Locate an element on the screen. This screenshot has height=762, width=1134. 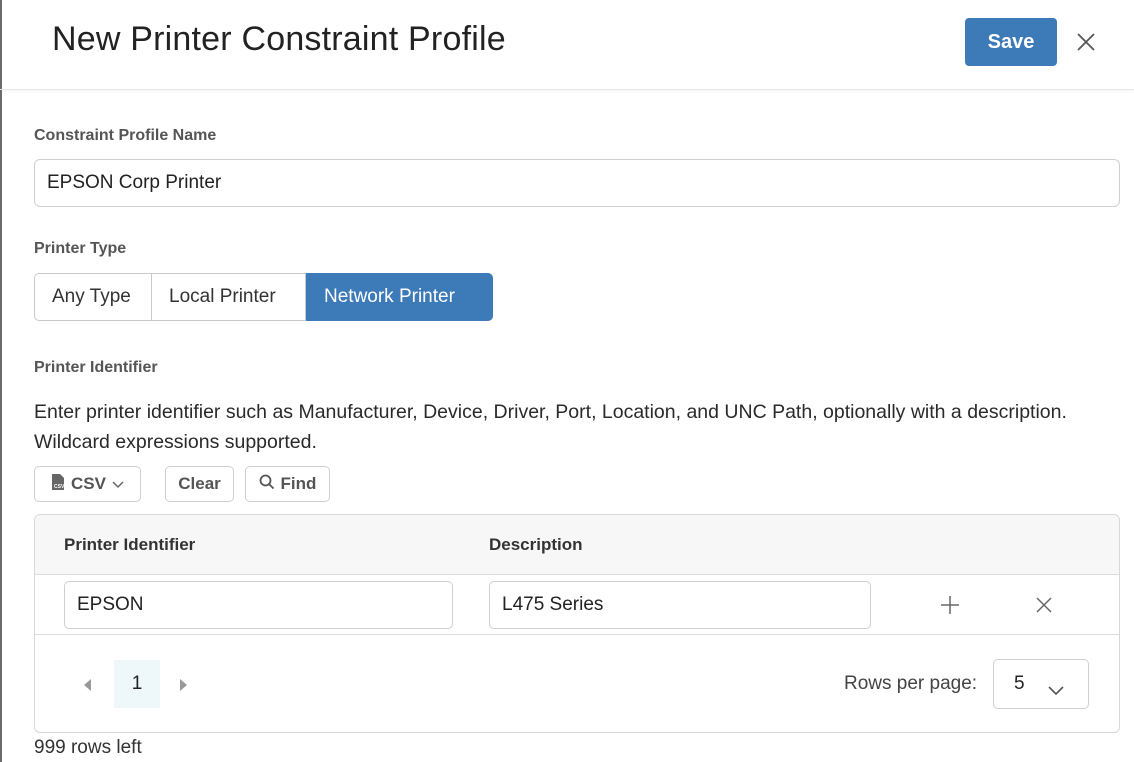
profile-name-input is located at coordinates (577, 183).